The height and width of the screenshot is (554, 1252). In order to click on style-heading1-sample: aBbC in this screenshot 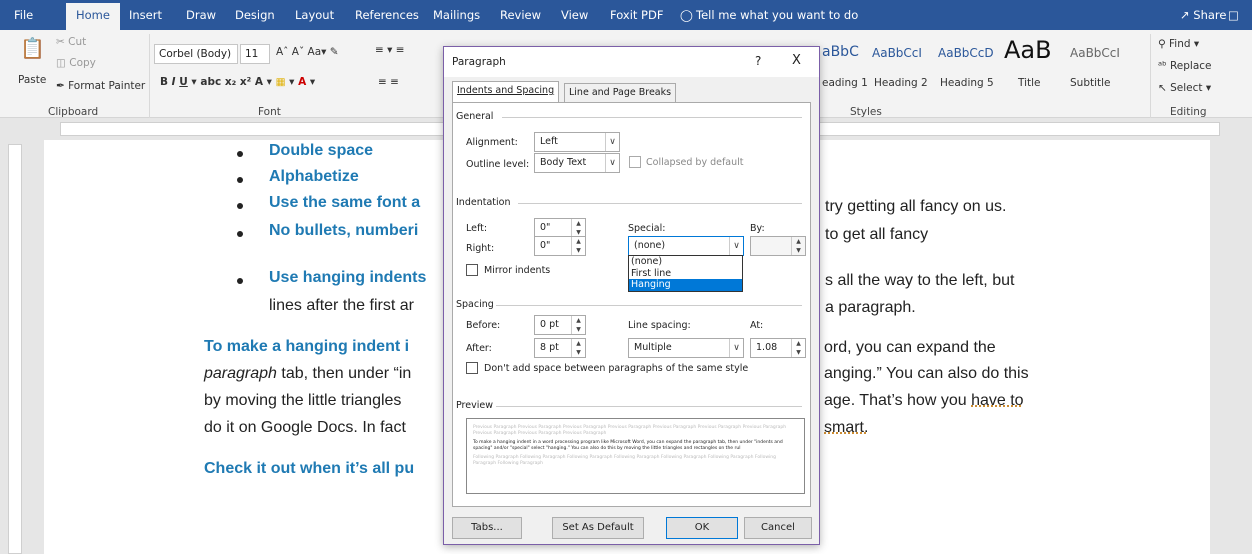, I will do `click(840, 52)`.